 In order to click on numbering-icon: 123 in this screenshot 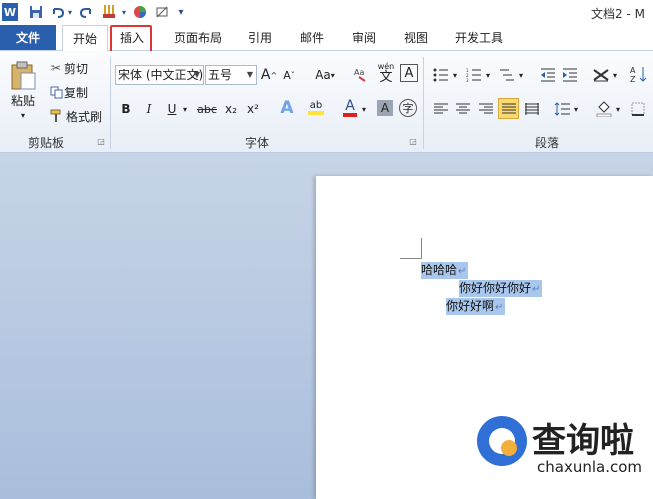, I will do `click(473, 75)`.